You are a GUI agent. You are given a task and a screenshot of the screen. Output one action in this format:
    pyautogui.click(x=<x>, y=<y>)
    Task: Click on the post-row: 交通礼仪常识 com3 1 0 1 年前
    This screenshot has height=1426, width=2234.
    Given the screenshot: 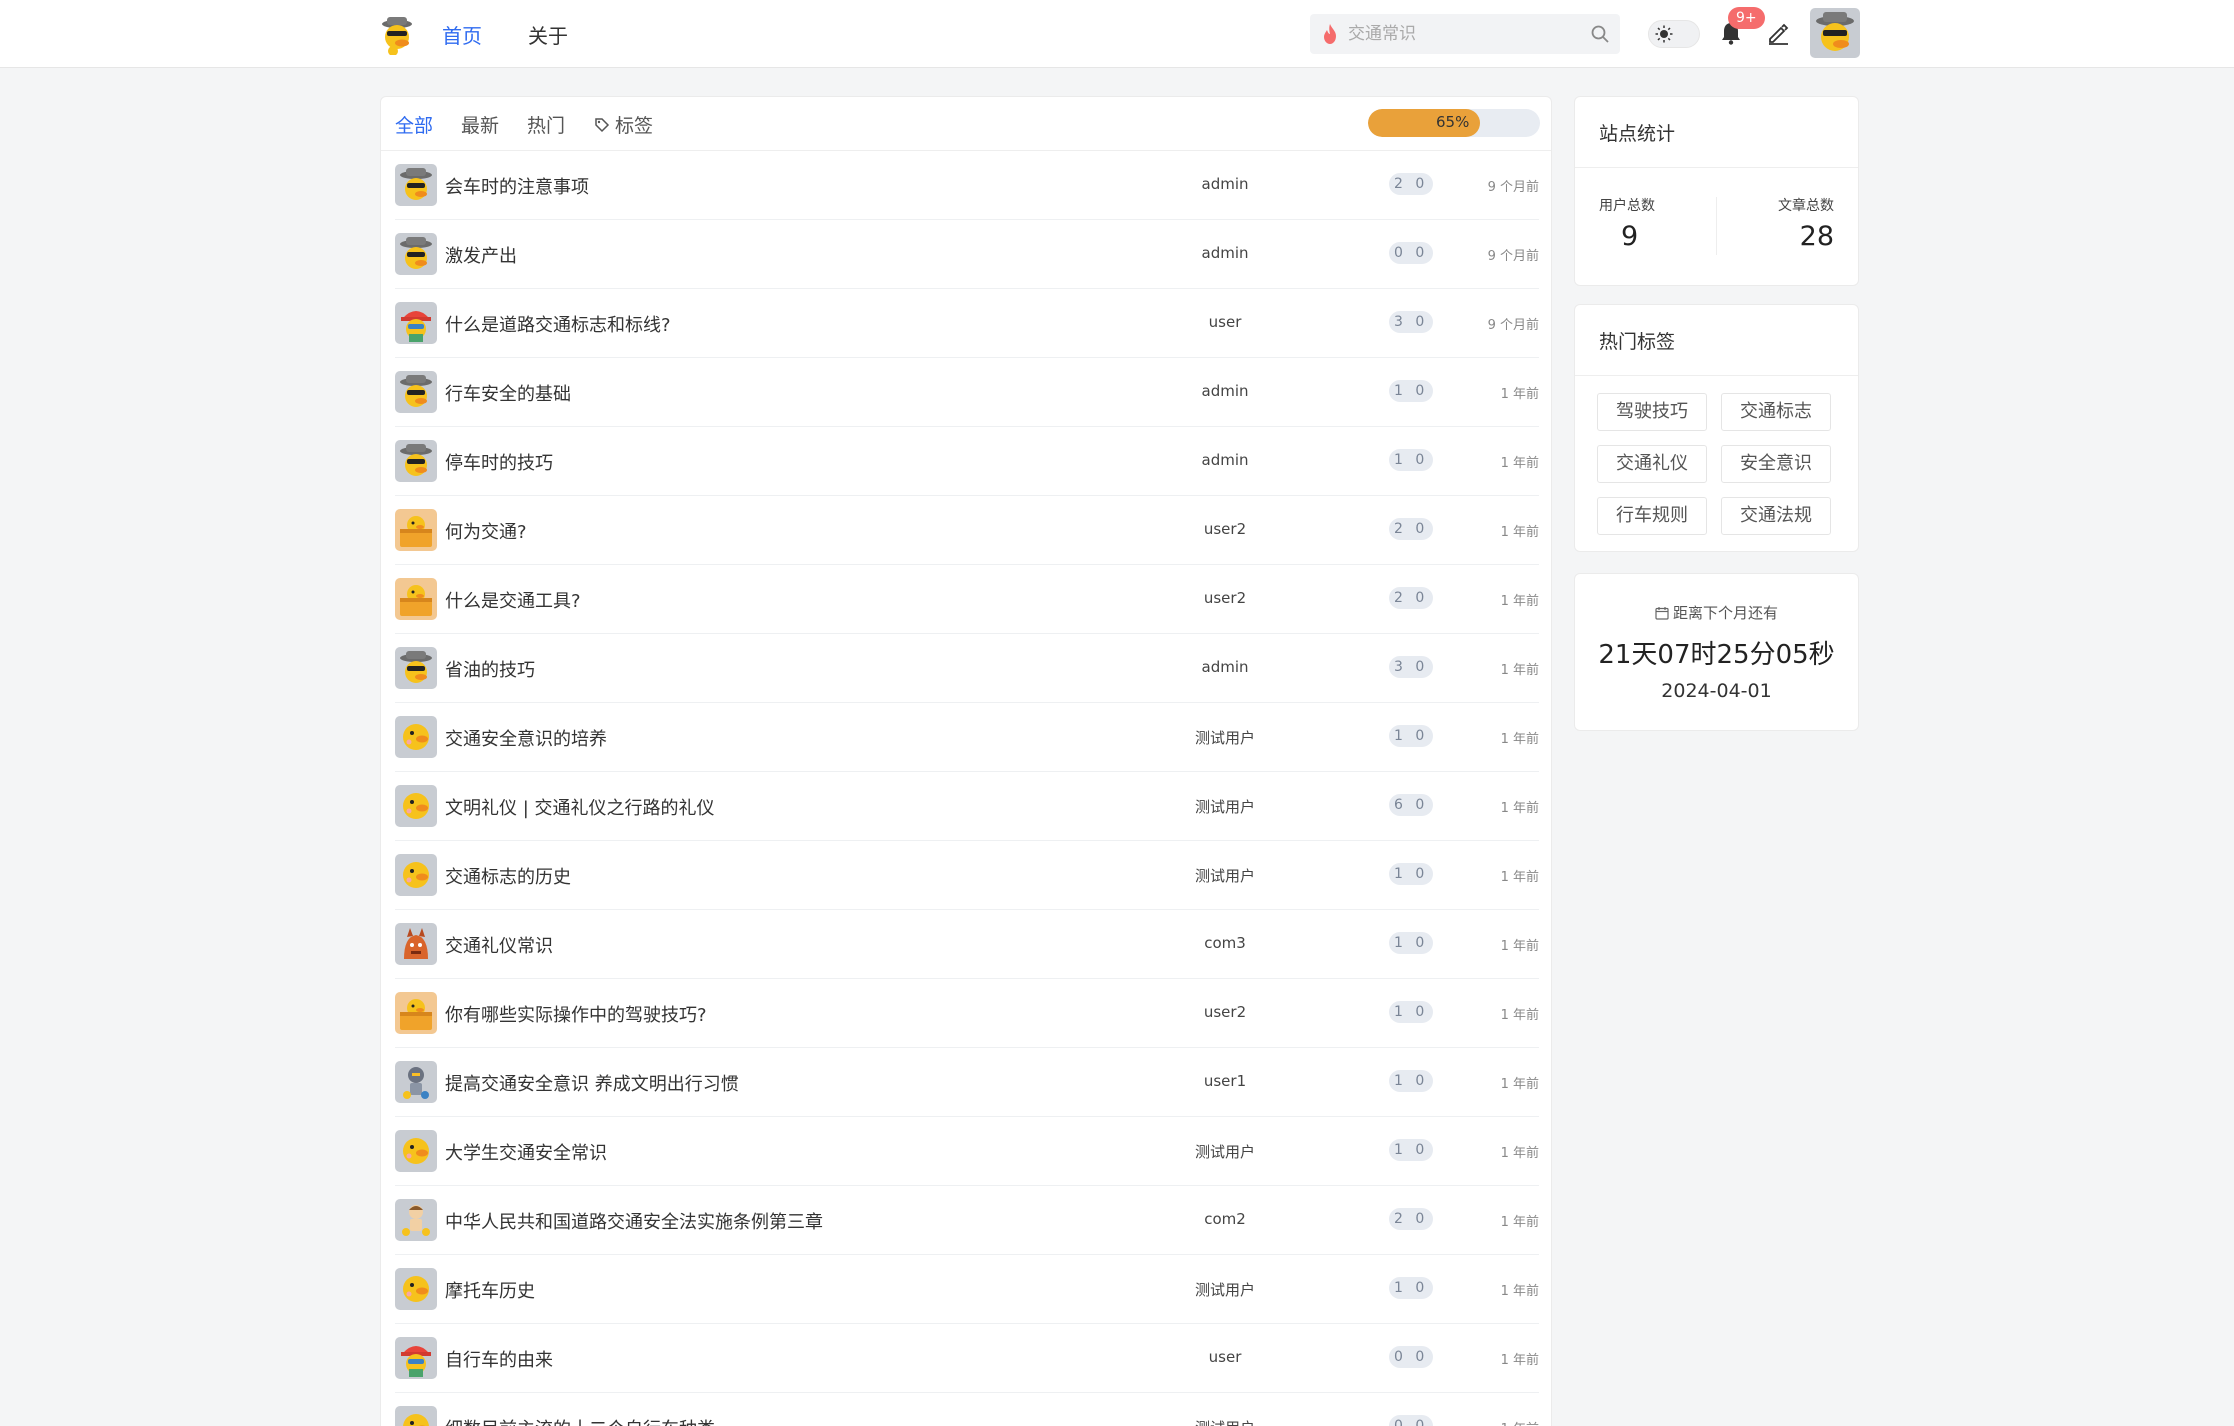 What is the action you would take?
    pyautogui.click(x=967, y=944)
    